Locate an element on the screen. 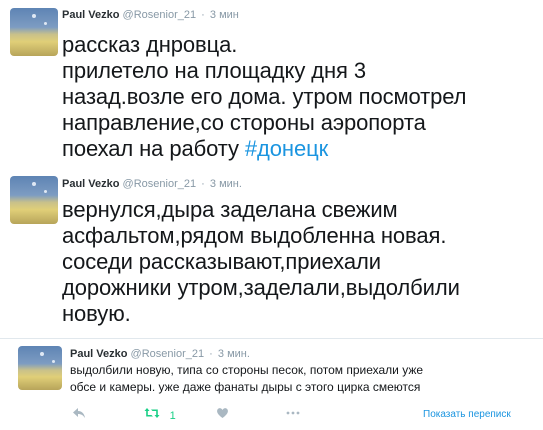 This screenshot has width=543, height=430. retweet-count: 1 is located at coordinates (172, 416).